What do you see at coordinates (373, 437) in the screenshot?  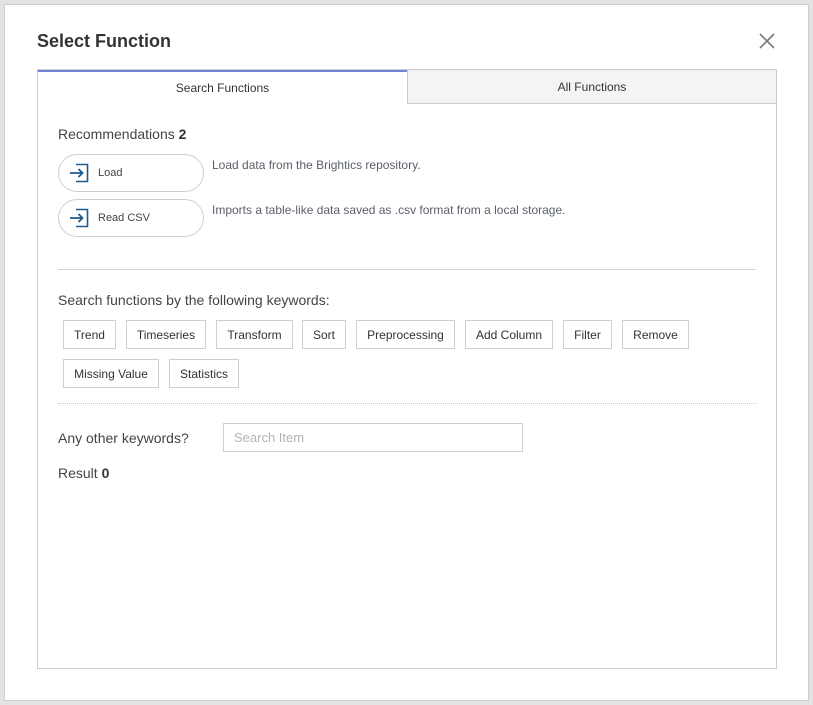 I see `search-input` at bounding box center [373, 437].